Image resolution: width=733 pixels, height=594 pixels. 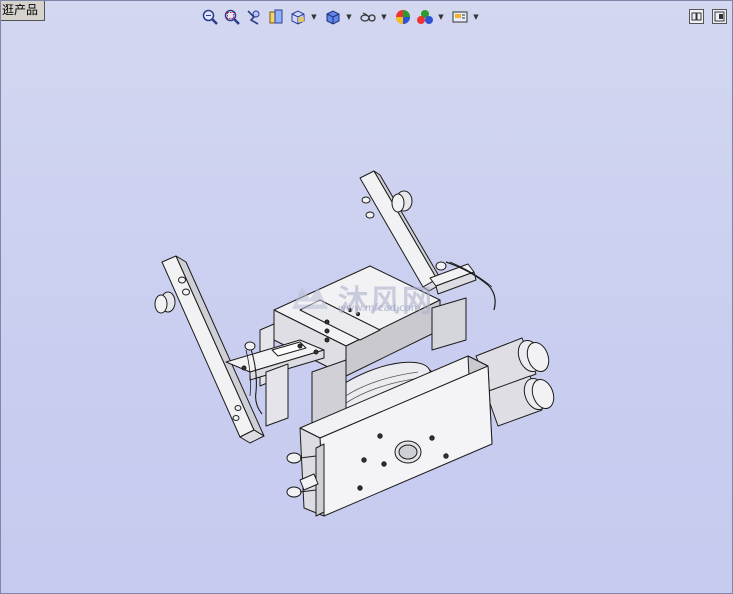 What do you see at coordinates (239, 349) in the screenshot?
I see `left-gripper-arm` at bounding box center [239, 349].